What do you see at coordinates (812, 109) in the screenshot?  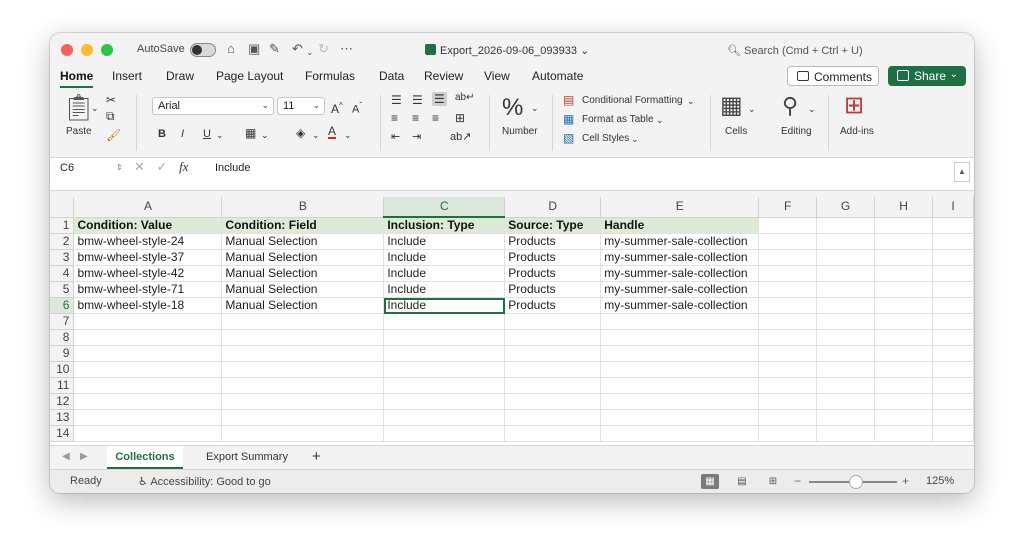 I see `editing-chevron-down-icon: ⌄` at bounding box center [812, 109].